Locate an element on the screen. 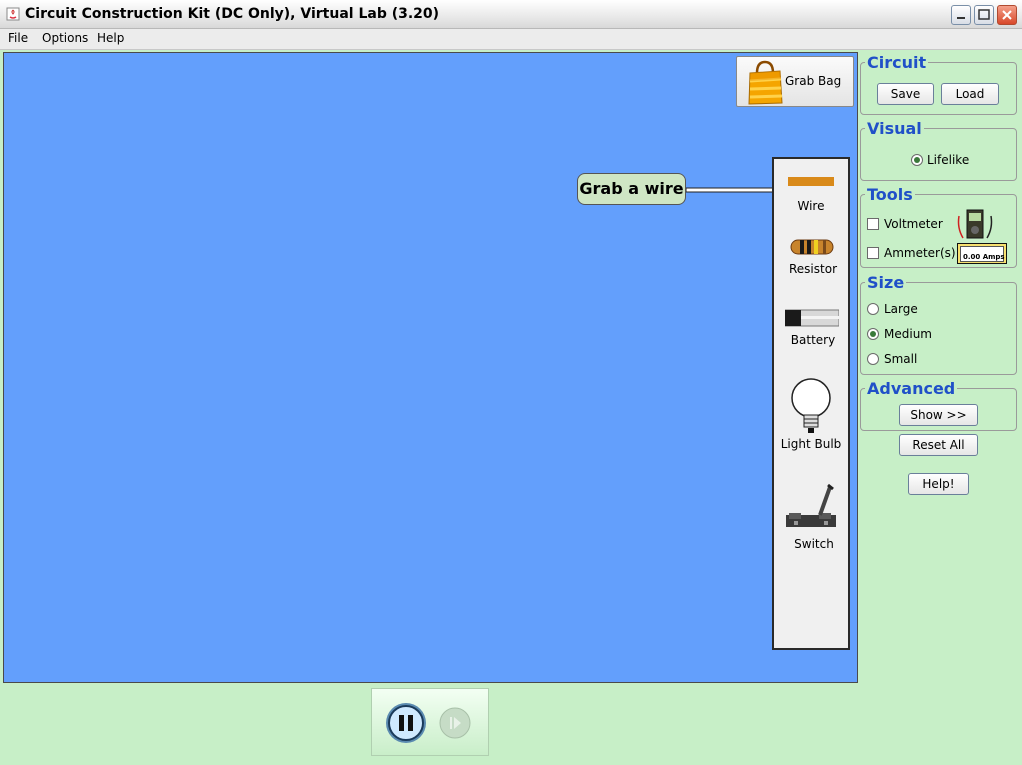 The height and width of the screenshot is (765, 1022). grab-bag-label: Grab Bag is located at coordinates (813, 81).